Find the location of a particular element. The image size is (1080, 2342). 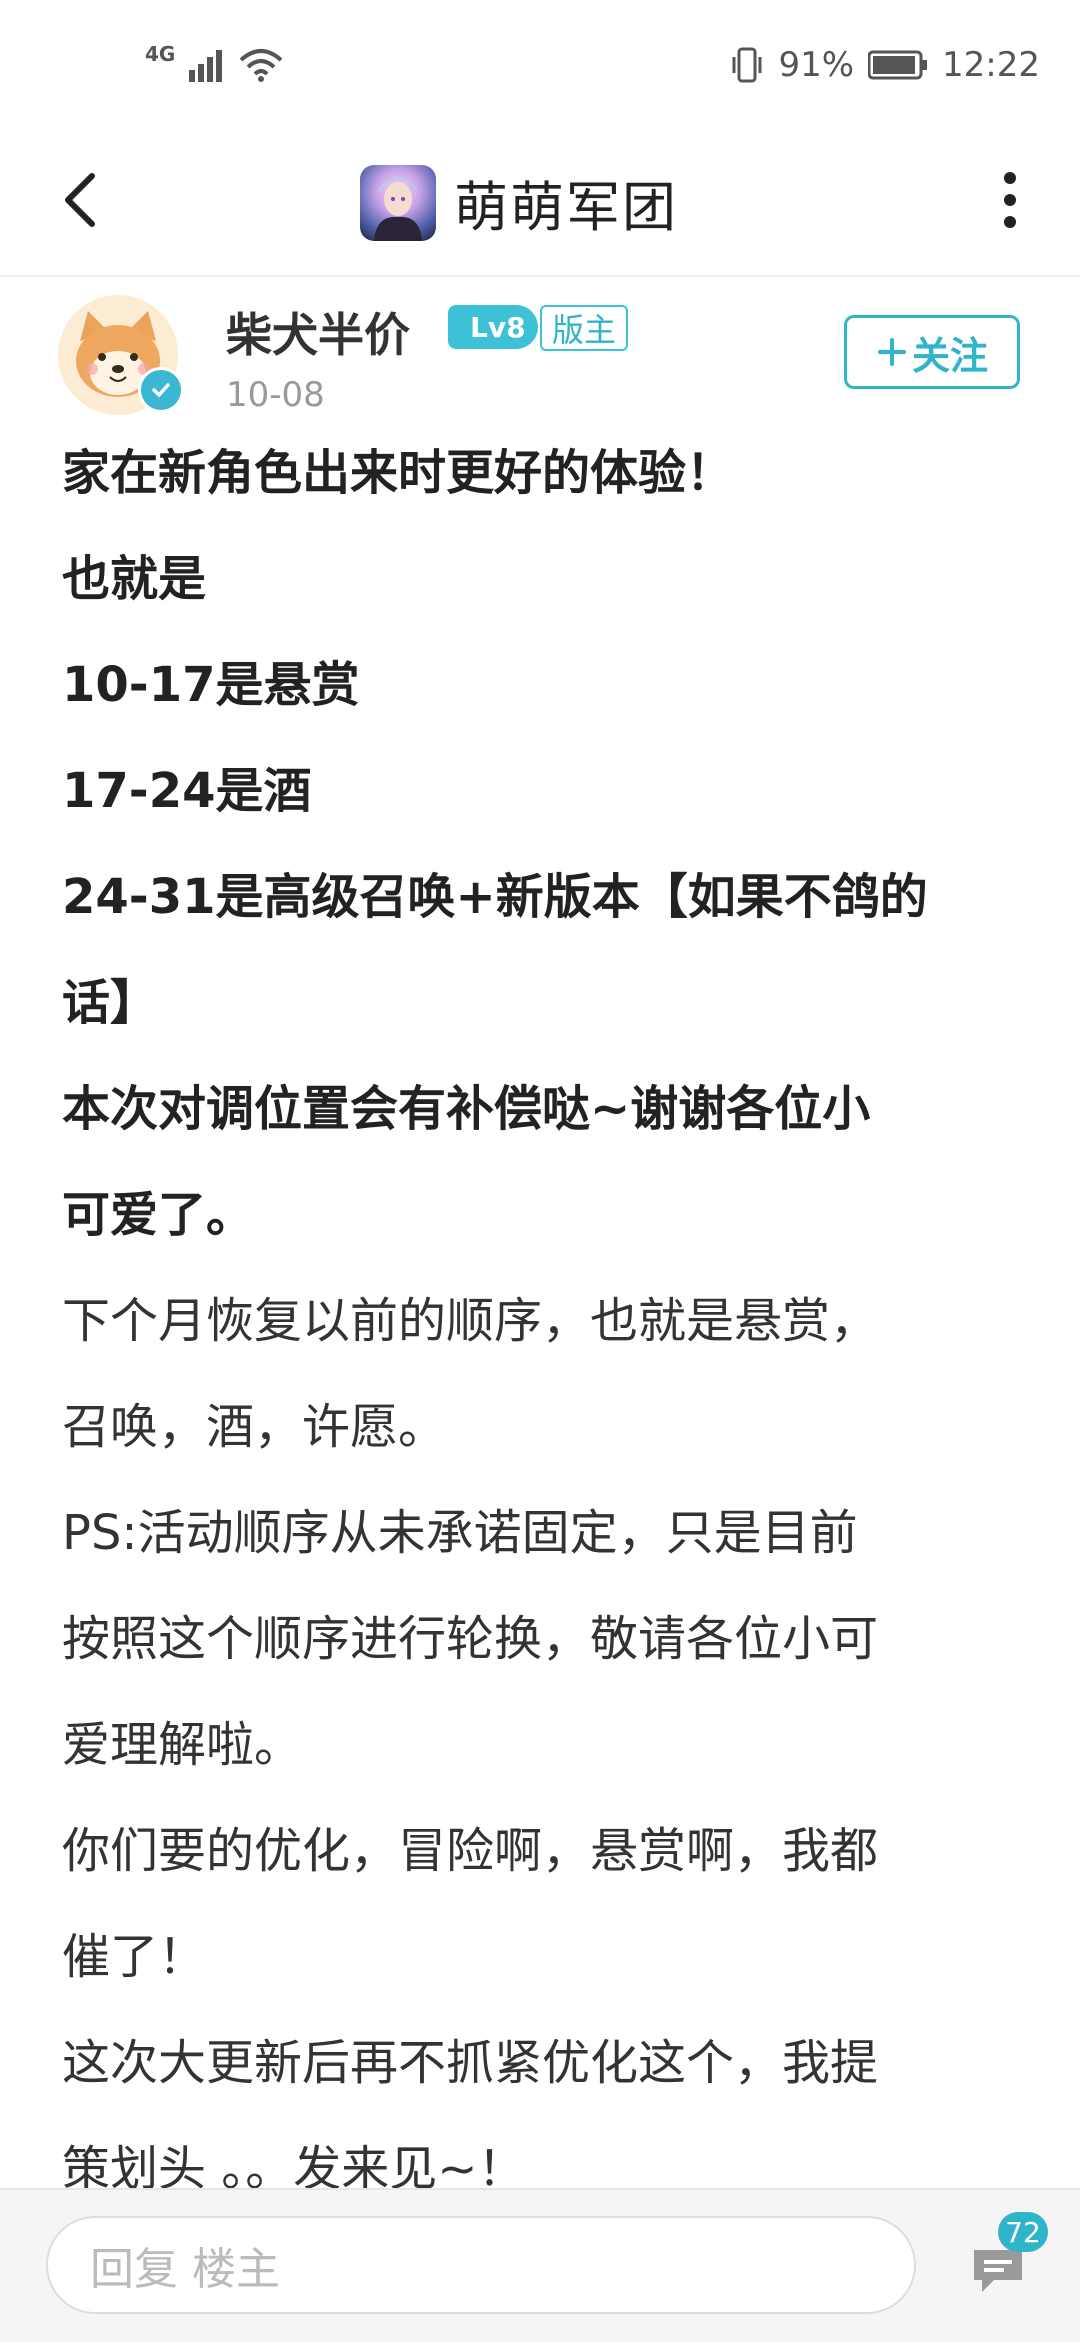

post-line: 召唤，酒，许愿。 is located at coordinates (254, 1427).